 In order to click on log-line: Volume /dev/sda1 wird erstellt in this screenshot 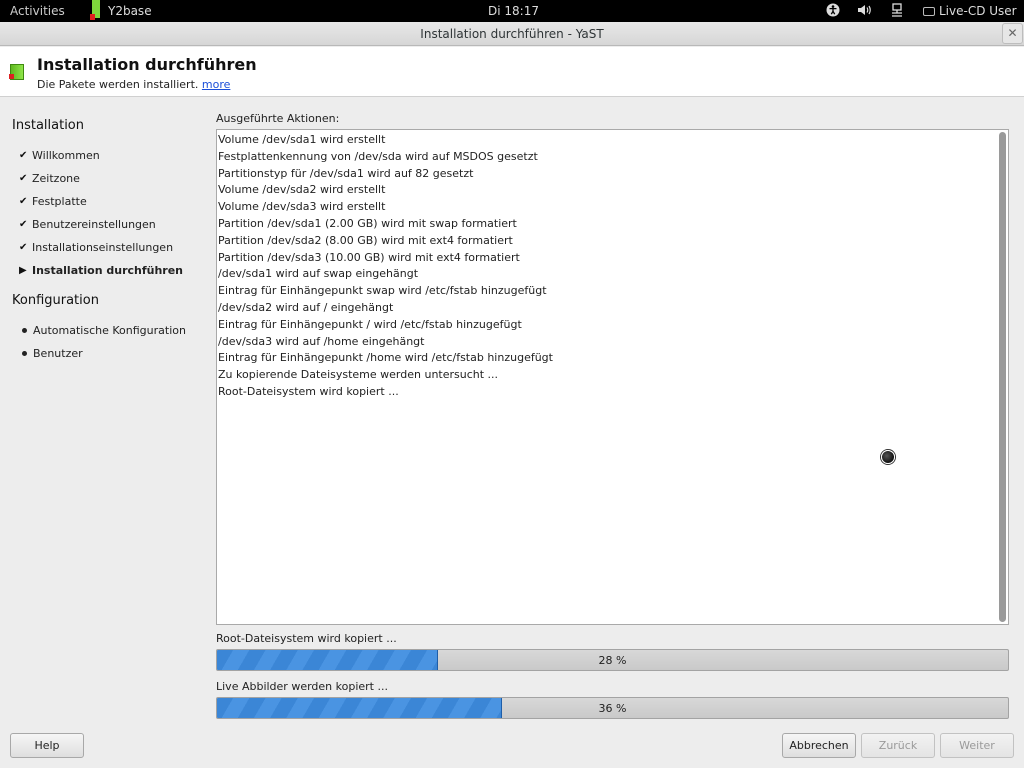, I will do `click(302, 139)`.